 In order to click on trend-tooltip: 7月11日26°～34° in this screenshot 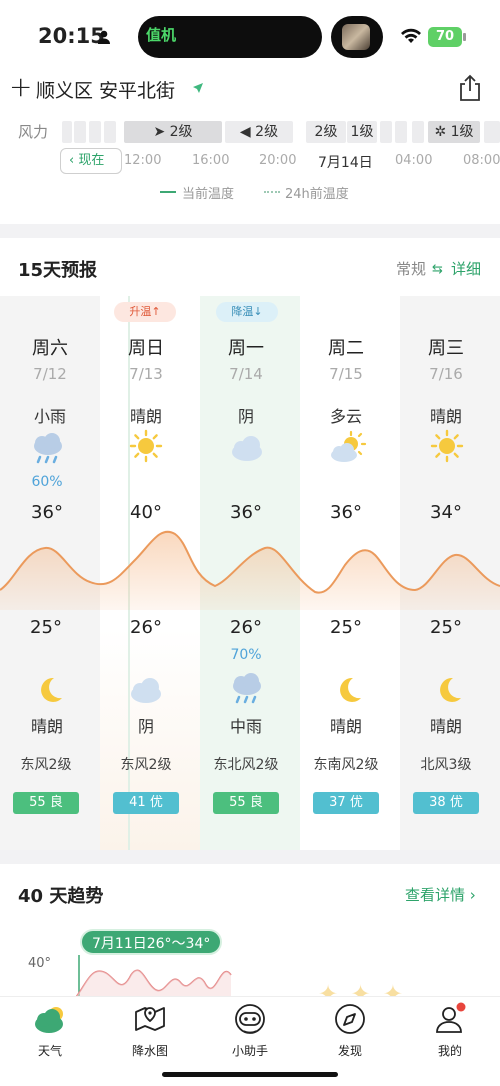, I will do `click(151, 942)`.